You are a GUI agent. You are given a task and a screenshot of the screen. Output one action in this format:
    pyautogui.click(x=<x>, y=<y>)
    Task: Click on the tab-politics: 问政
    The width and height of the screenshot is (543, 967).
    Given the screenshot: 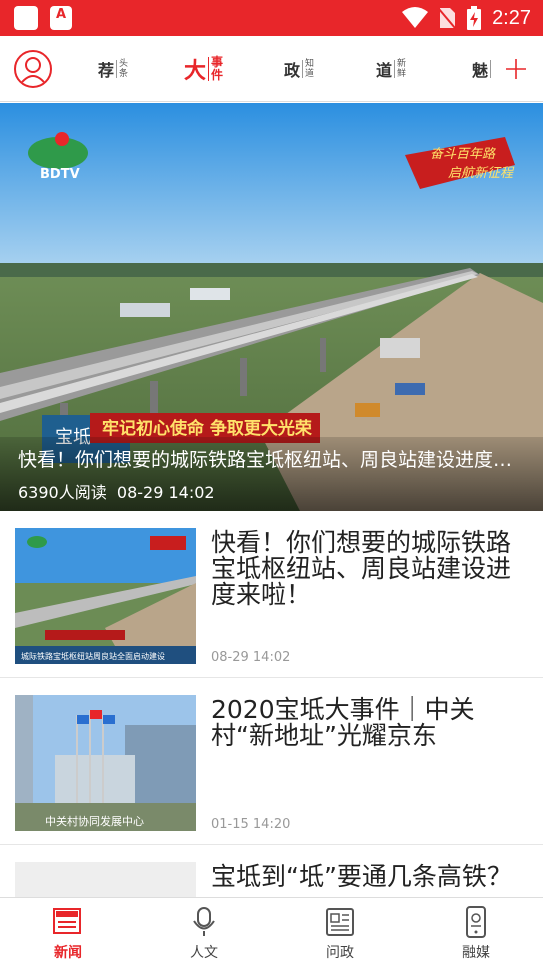 What is the action you would take?
    pyautogui.click(x=340, y=932)
    